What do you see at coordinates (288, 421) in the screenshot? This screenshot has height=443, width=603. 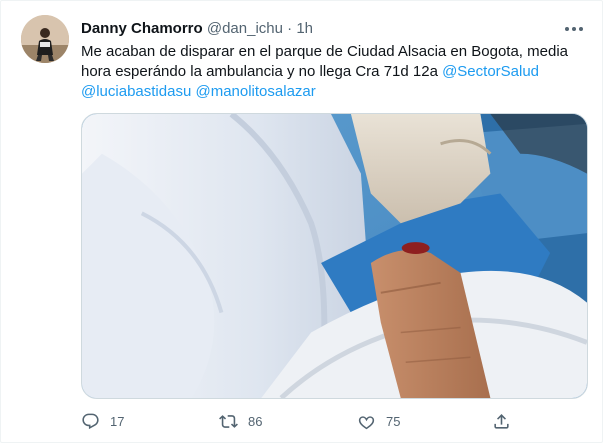 I see `retweet-button: 86` at bounding box center [288, 421].